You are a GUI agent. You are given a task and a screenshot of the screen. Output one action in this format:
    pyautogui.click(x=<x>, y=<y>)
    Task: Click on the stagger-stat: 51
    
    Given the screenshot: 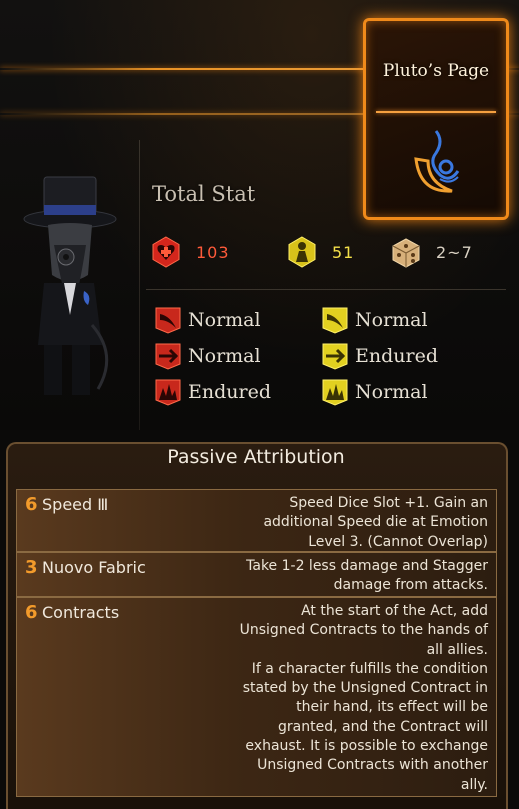 What is the action you would take?
    pyautogui.click(x=320, y=252)
    